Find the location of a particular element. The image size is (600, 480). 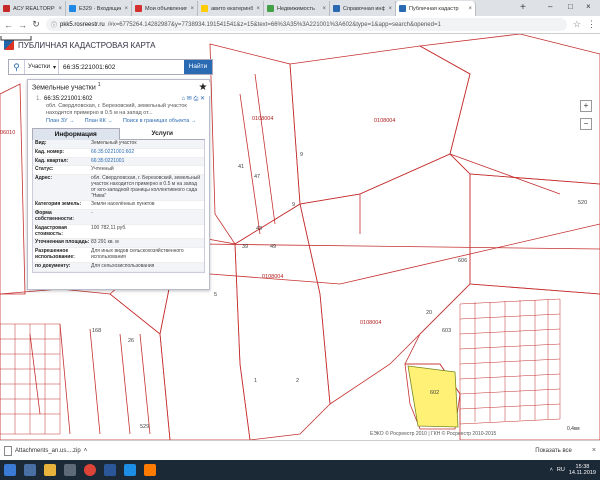

attribute-value: Земельный участок is located at coordinates (114, 143).